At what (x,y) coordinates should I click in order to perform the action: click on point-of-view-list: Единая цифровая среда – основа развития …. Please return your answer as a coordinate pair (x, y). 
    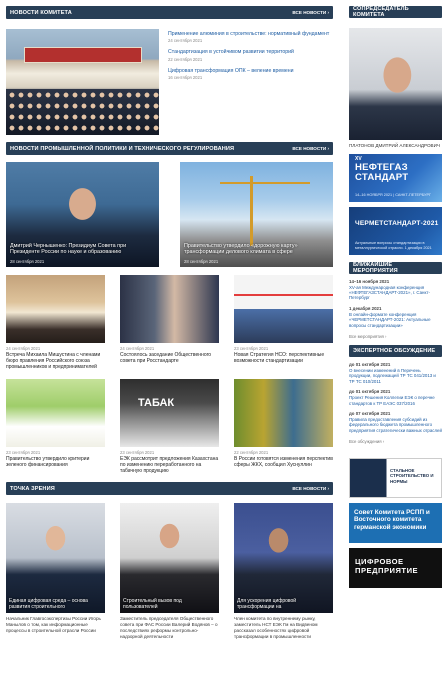
    Looking at the image, I should click on (169, 571).